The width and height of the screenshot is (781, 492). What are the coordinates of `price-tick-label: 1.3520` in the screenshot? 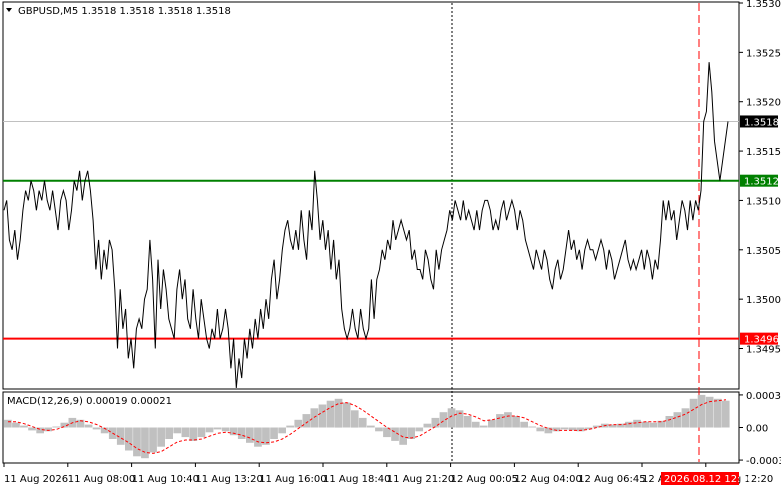 It's located at (763, 103).